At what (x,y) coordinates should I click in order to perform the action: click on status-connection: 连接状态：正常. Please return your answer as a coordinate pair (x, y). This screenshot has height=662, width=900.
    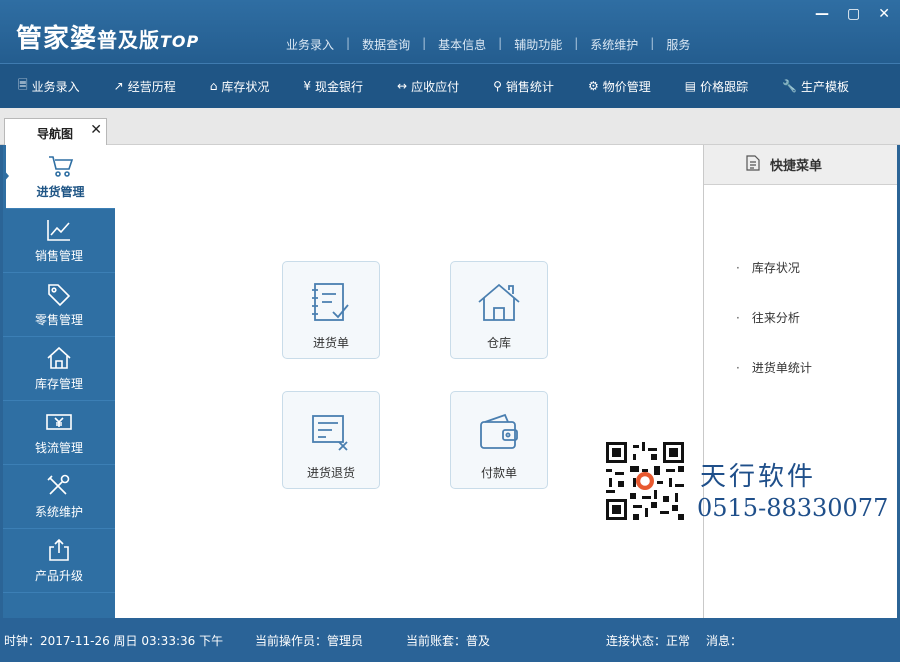
    Looking at the image, I should click on (648, 641).